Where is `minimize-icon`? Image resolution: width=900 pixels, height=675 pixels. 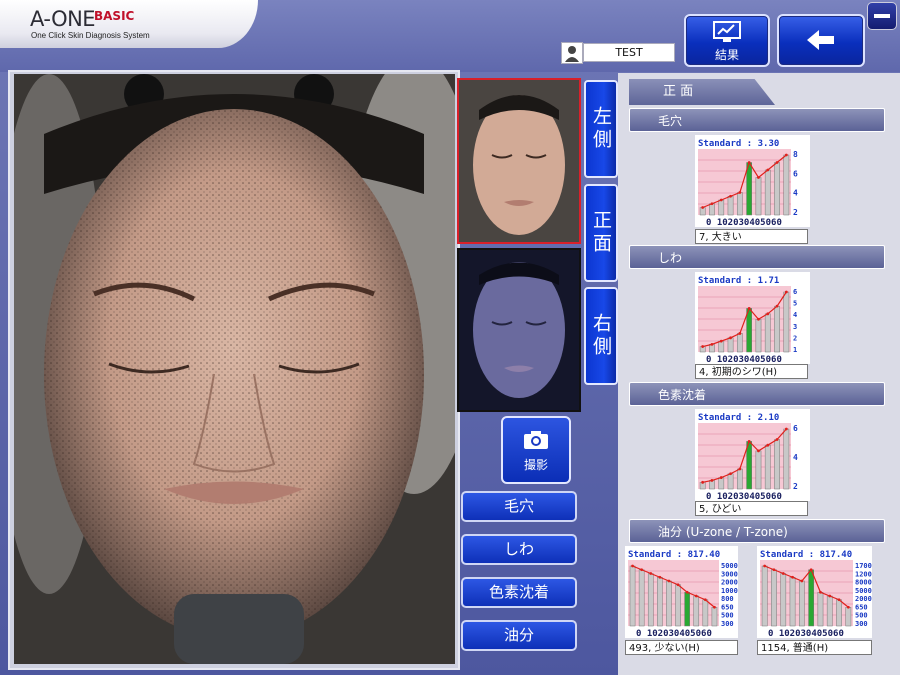
minimize-icon is located at coordinates (882, 16).